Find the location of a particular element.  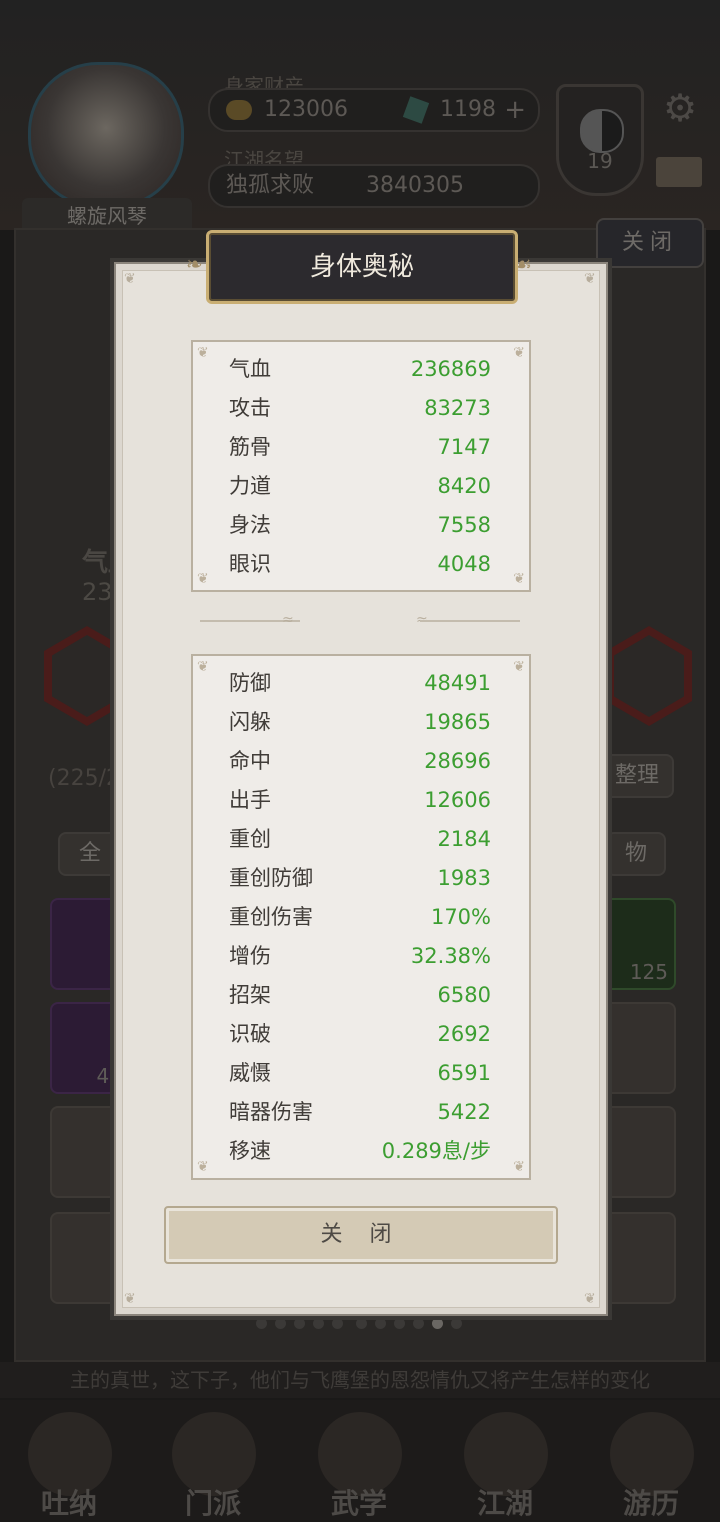

dialog-title-banner: 身体奥秘 is located at coordinates (362, 267).